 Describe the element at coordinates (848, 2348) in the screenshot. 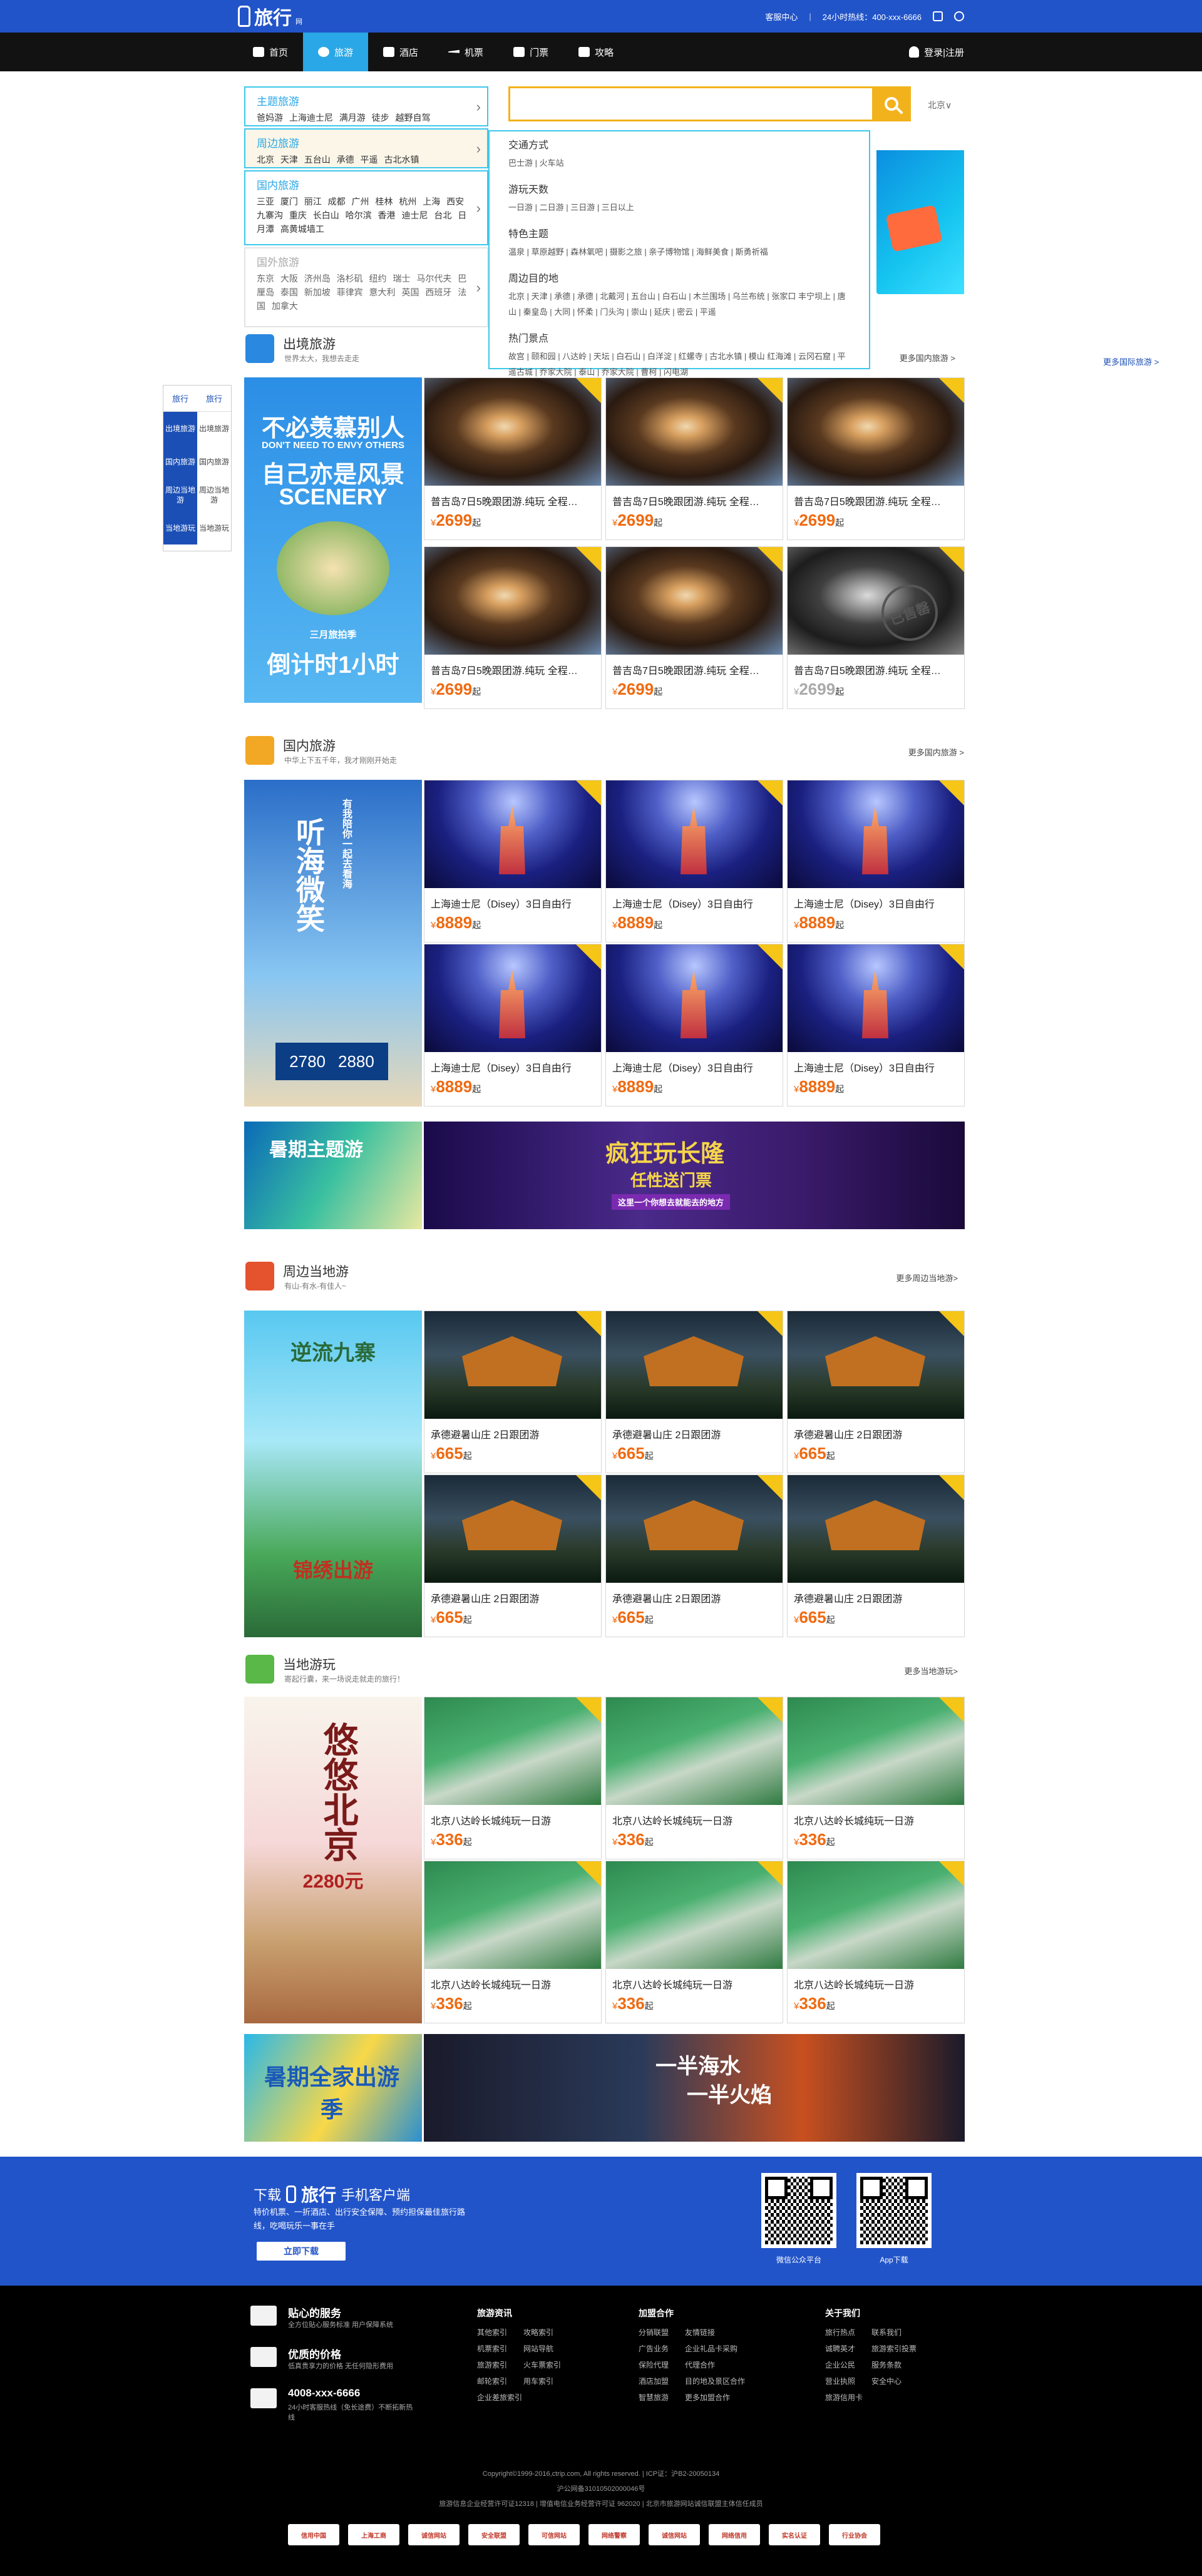

I see `footer-link: 诚聘英才` at that location.